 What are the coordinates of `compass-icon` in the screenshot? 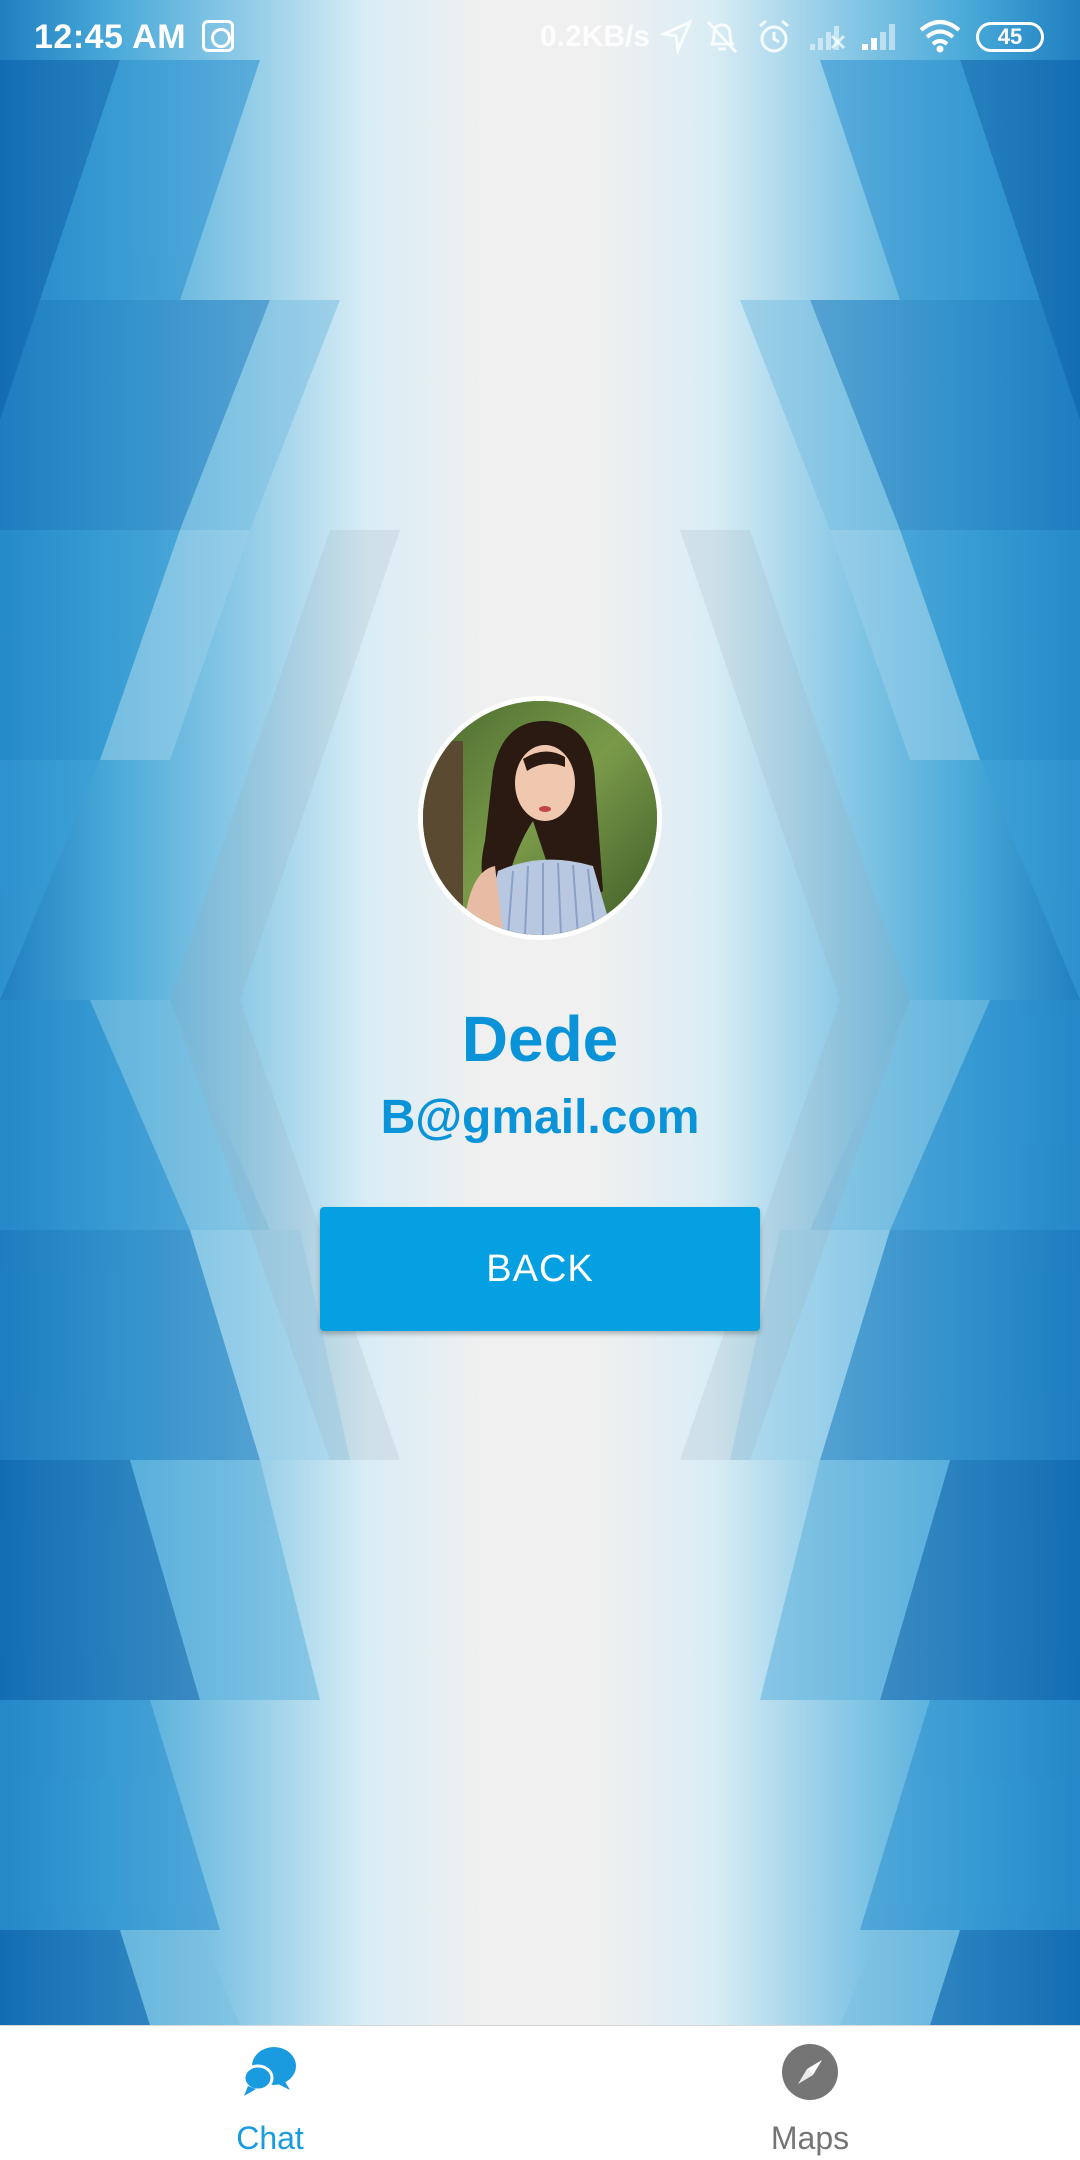 It's located at (810, 2072).